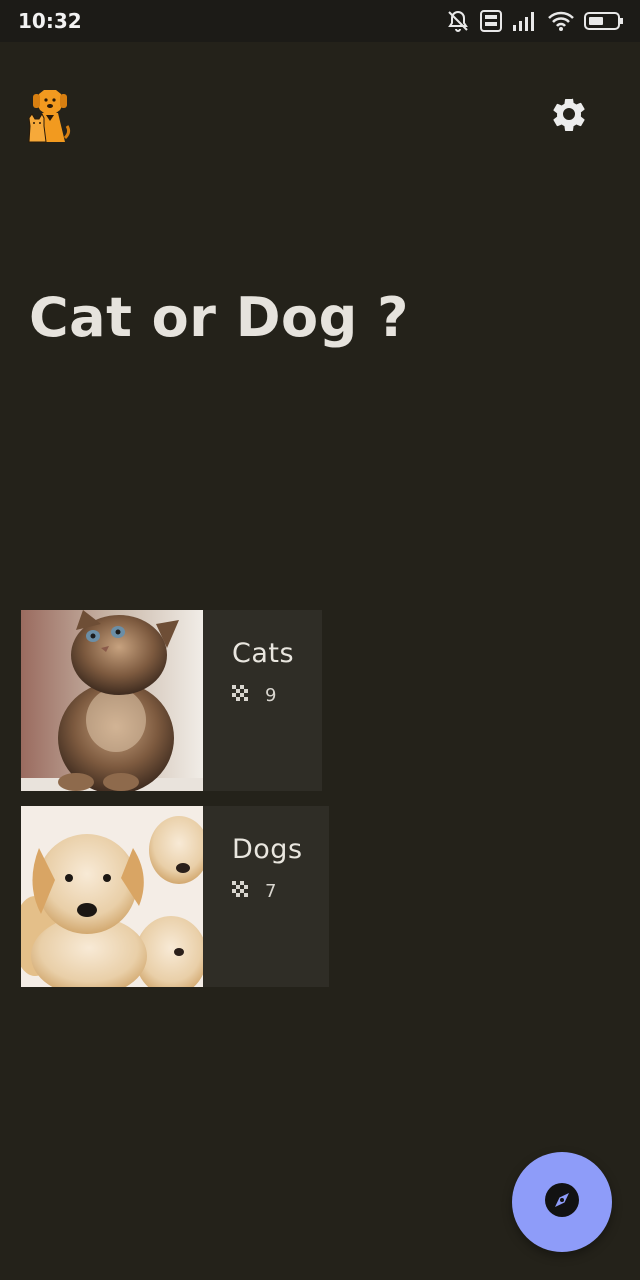 The height and width of the screenshot is (1280, 640). What do you see at coordinates (50, 21) in the screenshot?
I see `status-time: 10:32` at bounding box center [50, 21].